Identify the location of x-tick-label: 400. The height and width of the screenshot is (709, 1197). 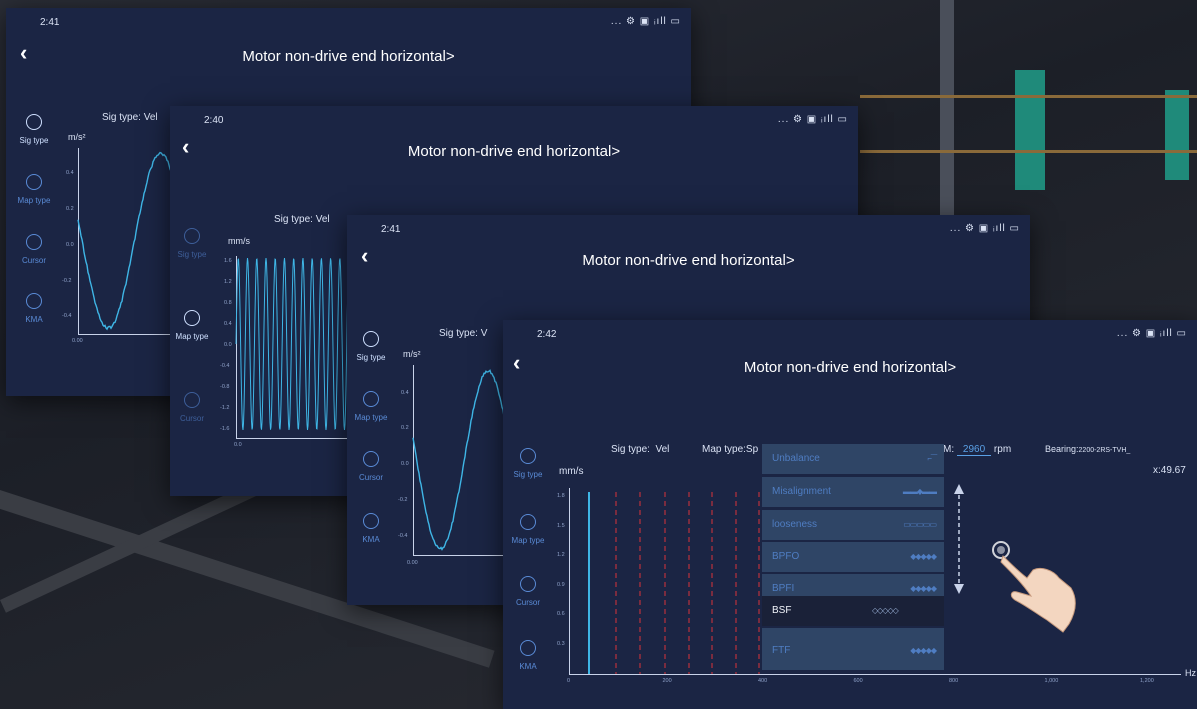
(762, 681).